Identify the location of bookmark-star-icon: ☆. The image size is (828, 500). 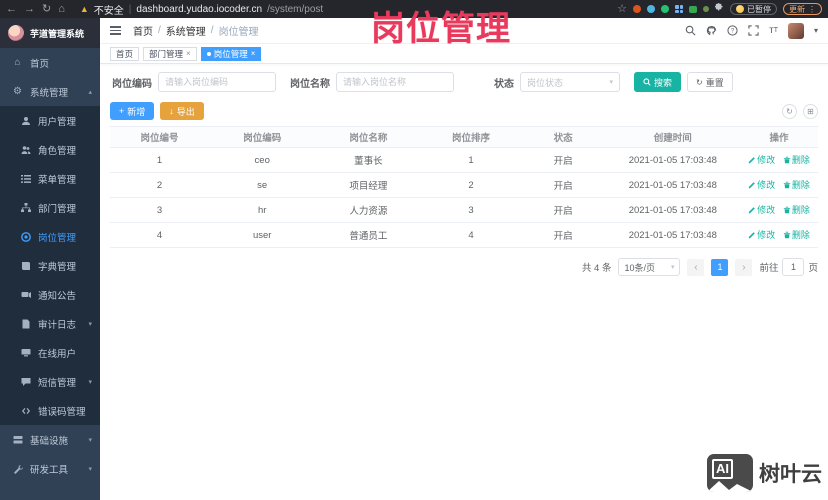
(622, 9).